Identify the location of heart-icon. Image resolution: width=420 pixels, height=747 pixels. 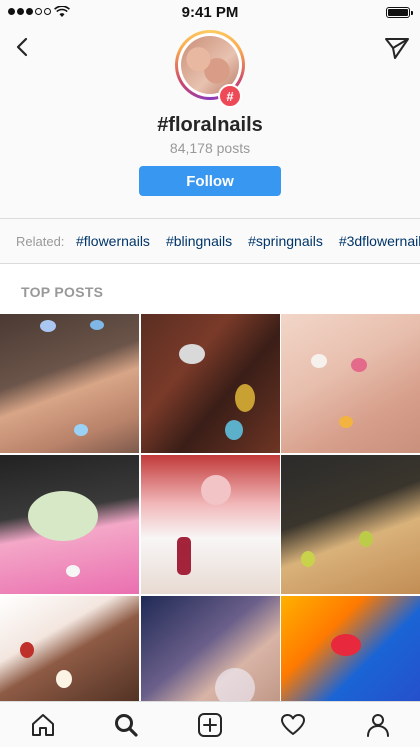
(293, 724).